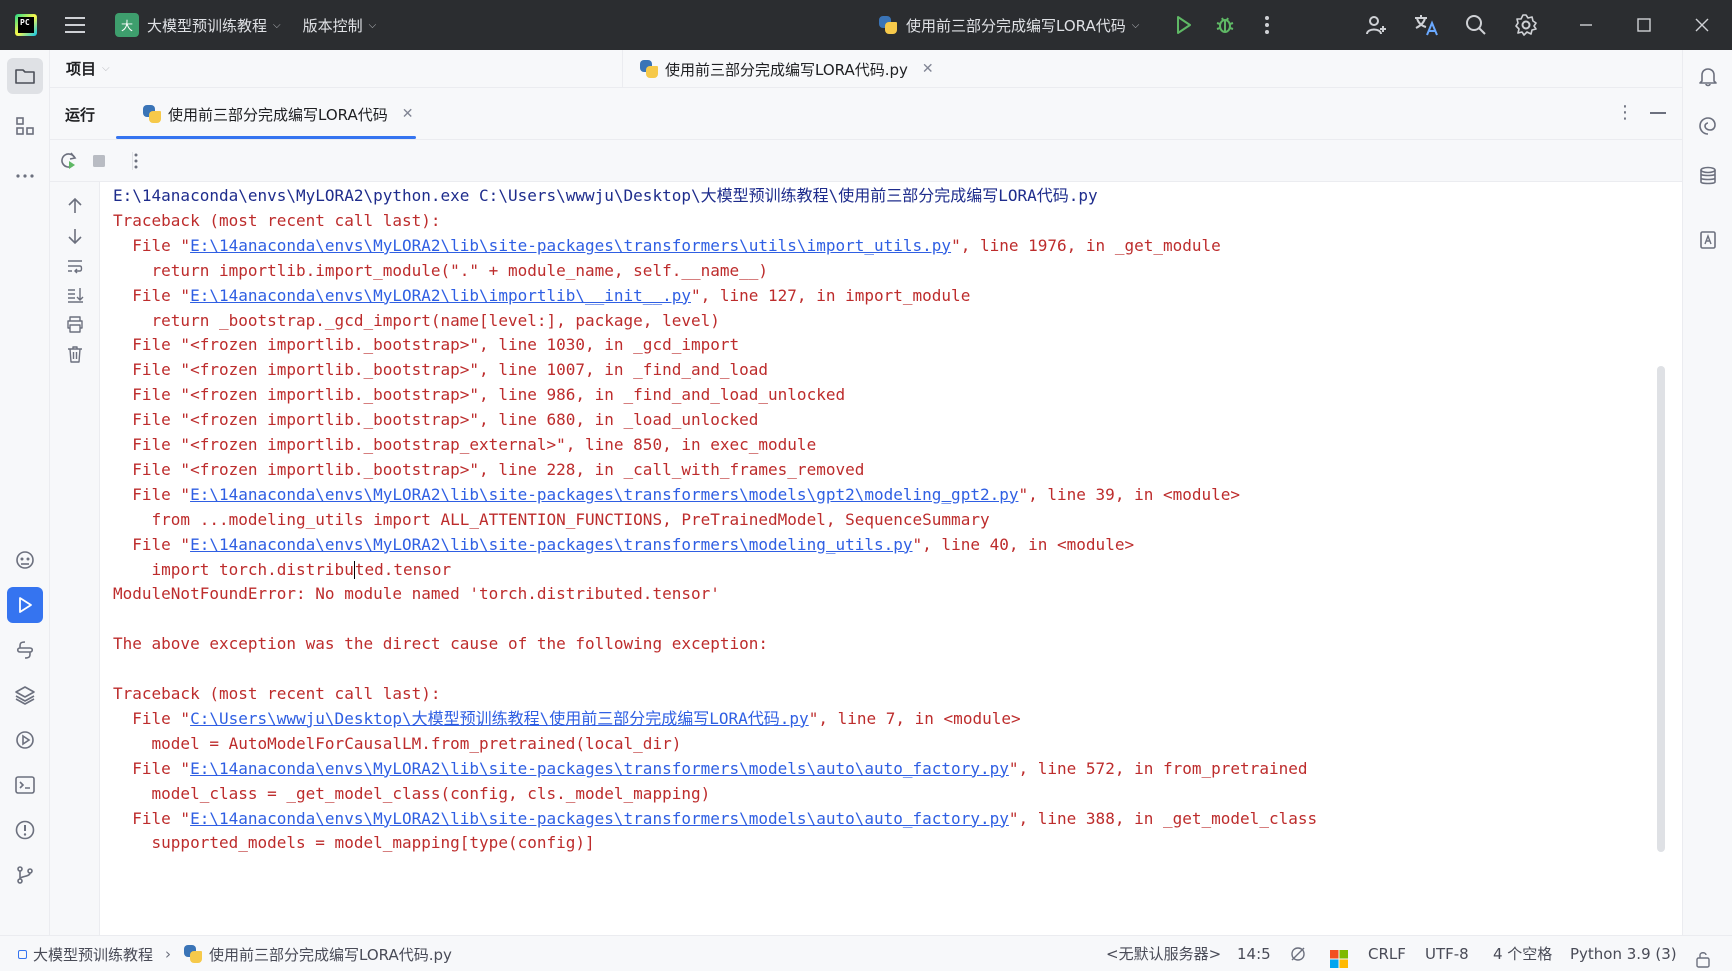  I want to click on encoding-widget: UTF-8, so click(1447, 953).